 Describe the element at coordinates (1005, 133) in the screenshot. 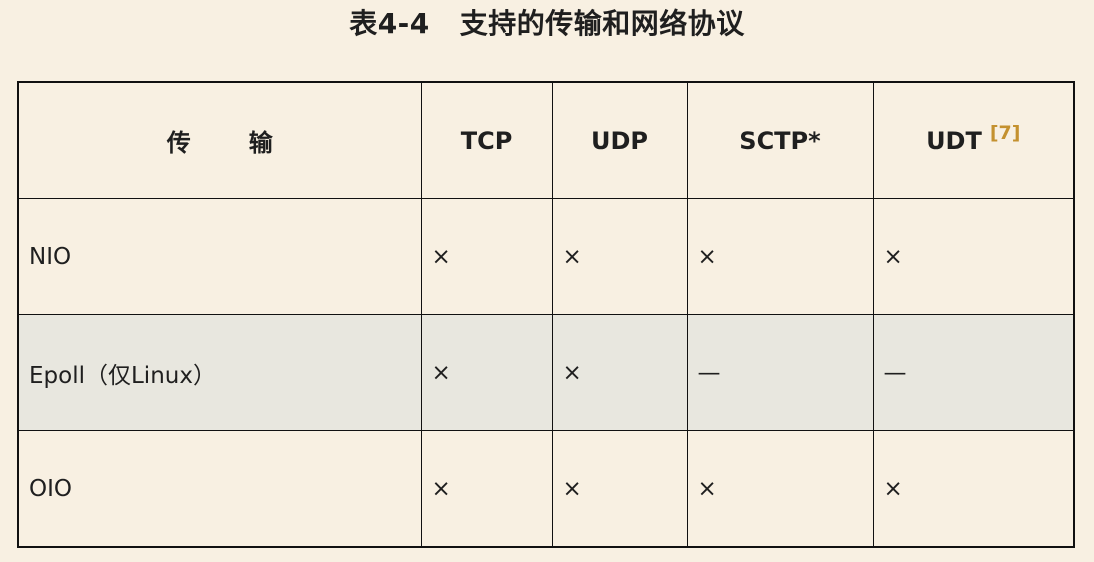

I see `udt-reference-link: [7]` at that location.